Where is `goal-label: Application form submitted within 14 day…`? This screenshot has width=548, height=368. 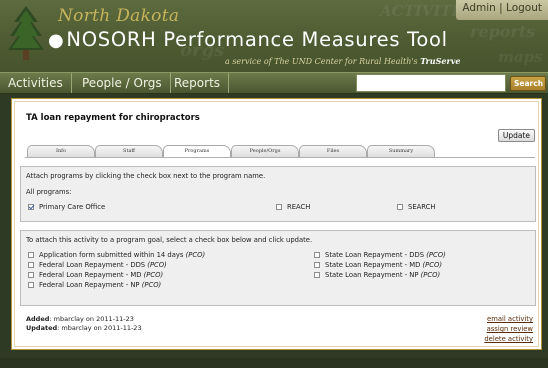
goal-label: Application form submitted within 14 day… is located at coordinates (122, 255).